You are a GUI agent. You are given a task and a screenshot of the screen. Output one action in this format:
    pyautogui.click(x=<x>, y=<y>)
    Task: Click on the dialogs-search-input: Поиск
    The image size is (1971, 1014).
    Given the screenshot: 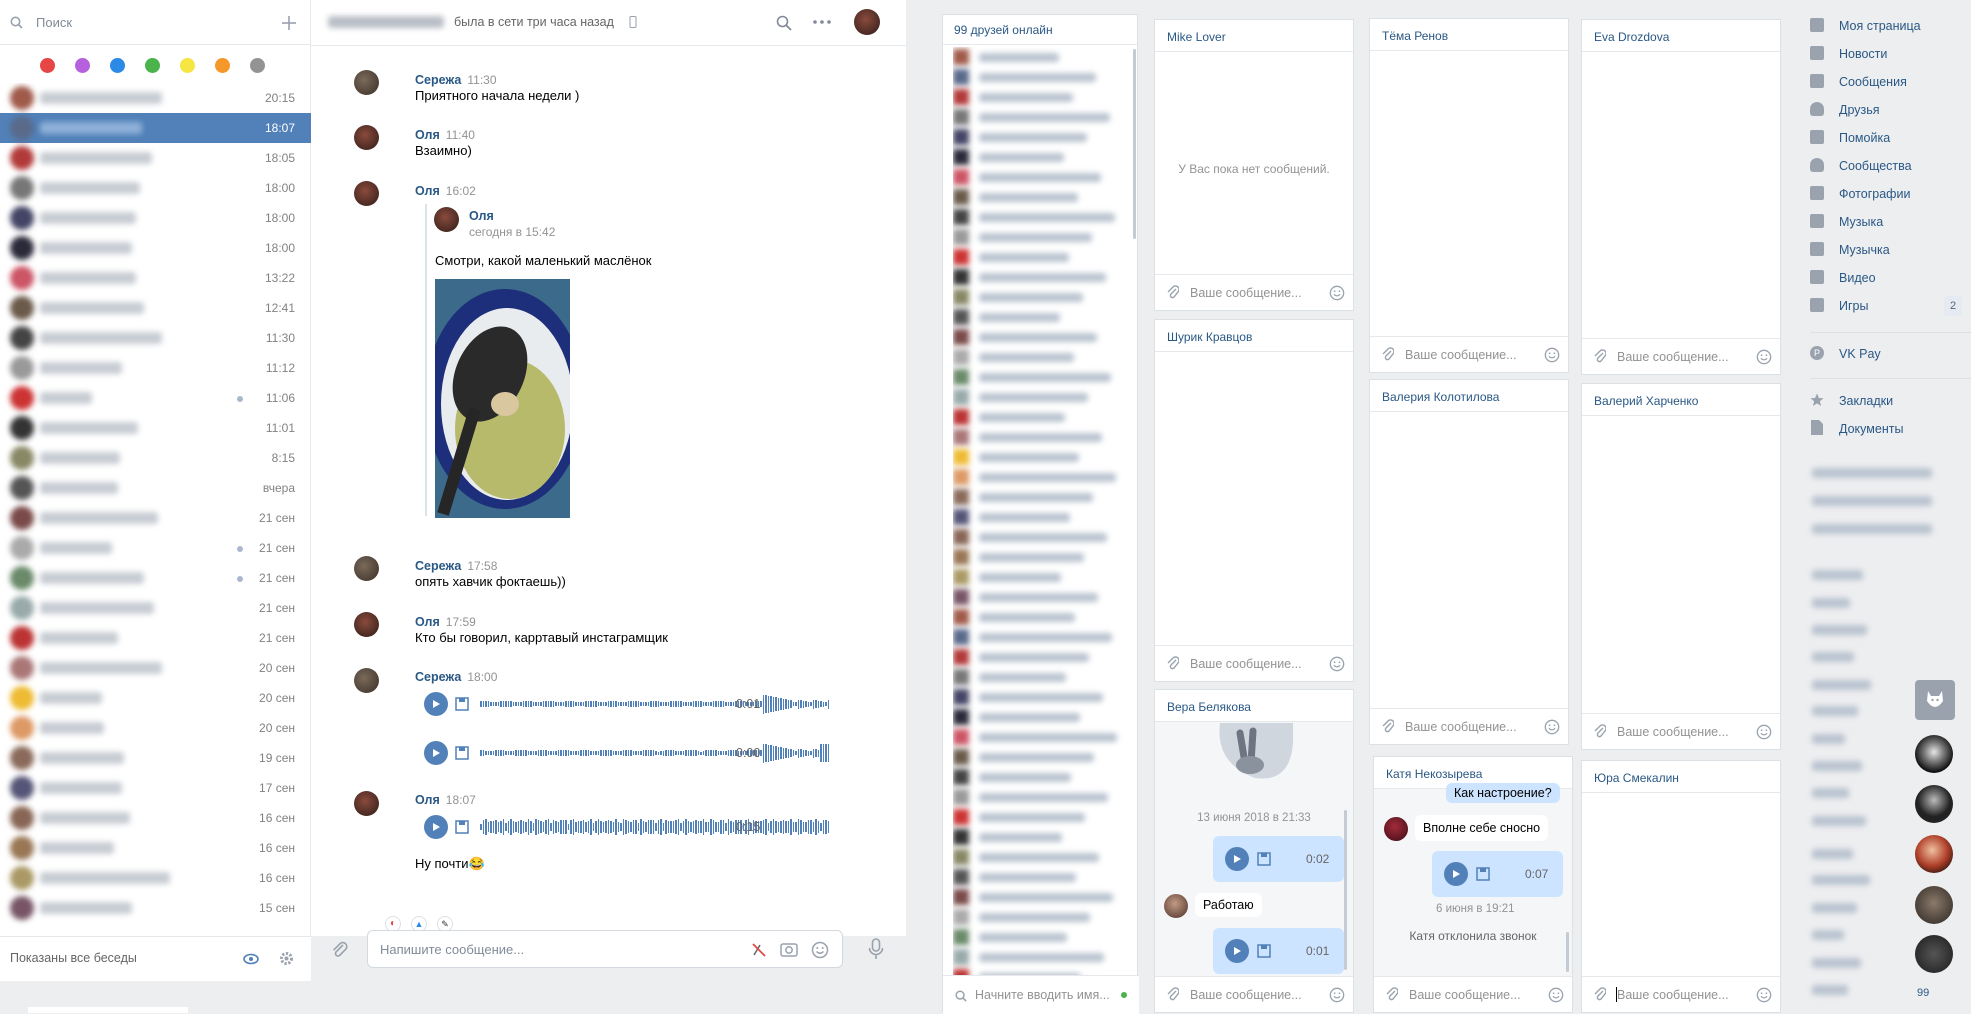 What is the action you would take?
    pyautogui.click(x=54, y=22)
    